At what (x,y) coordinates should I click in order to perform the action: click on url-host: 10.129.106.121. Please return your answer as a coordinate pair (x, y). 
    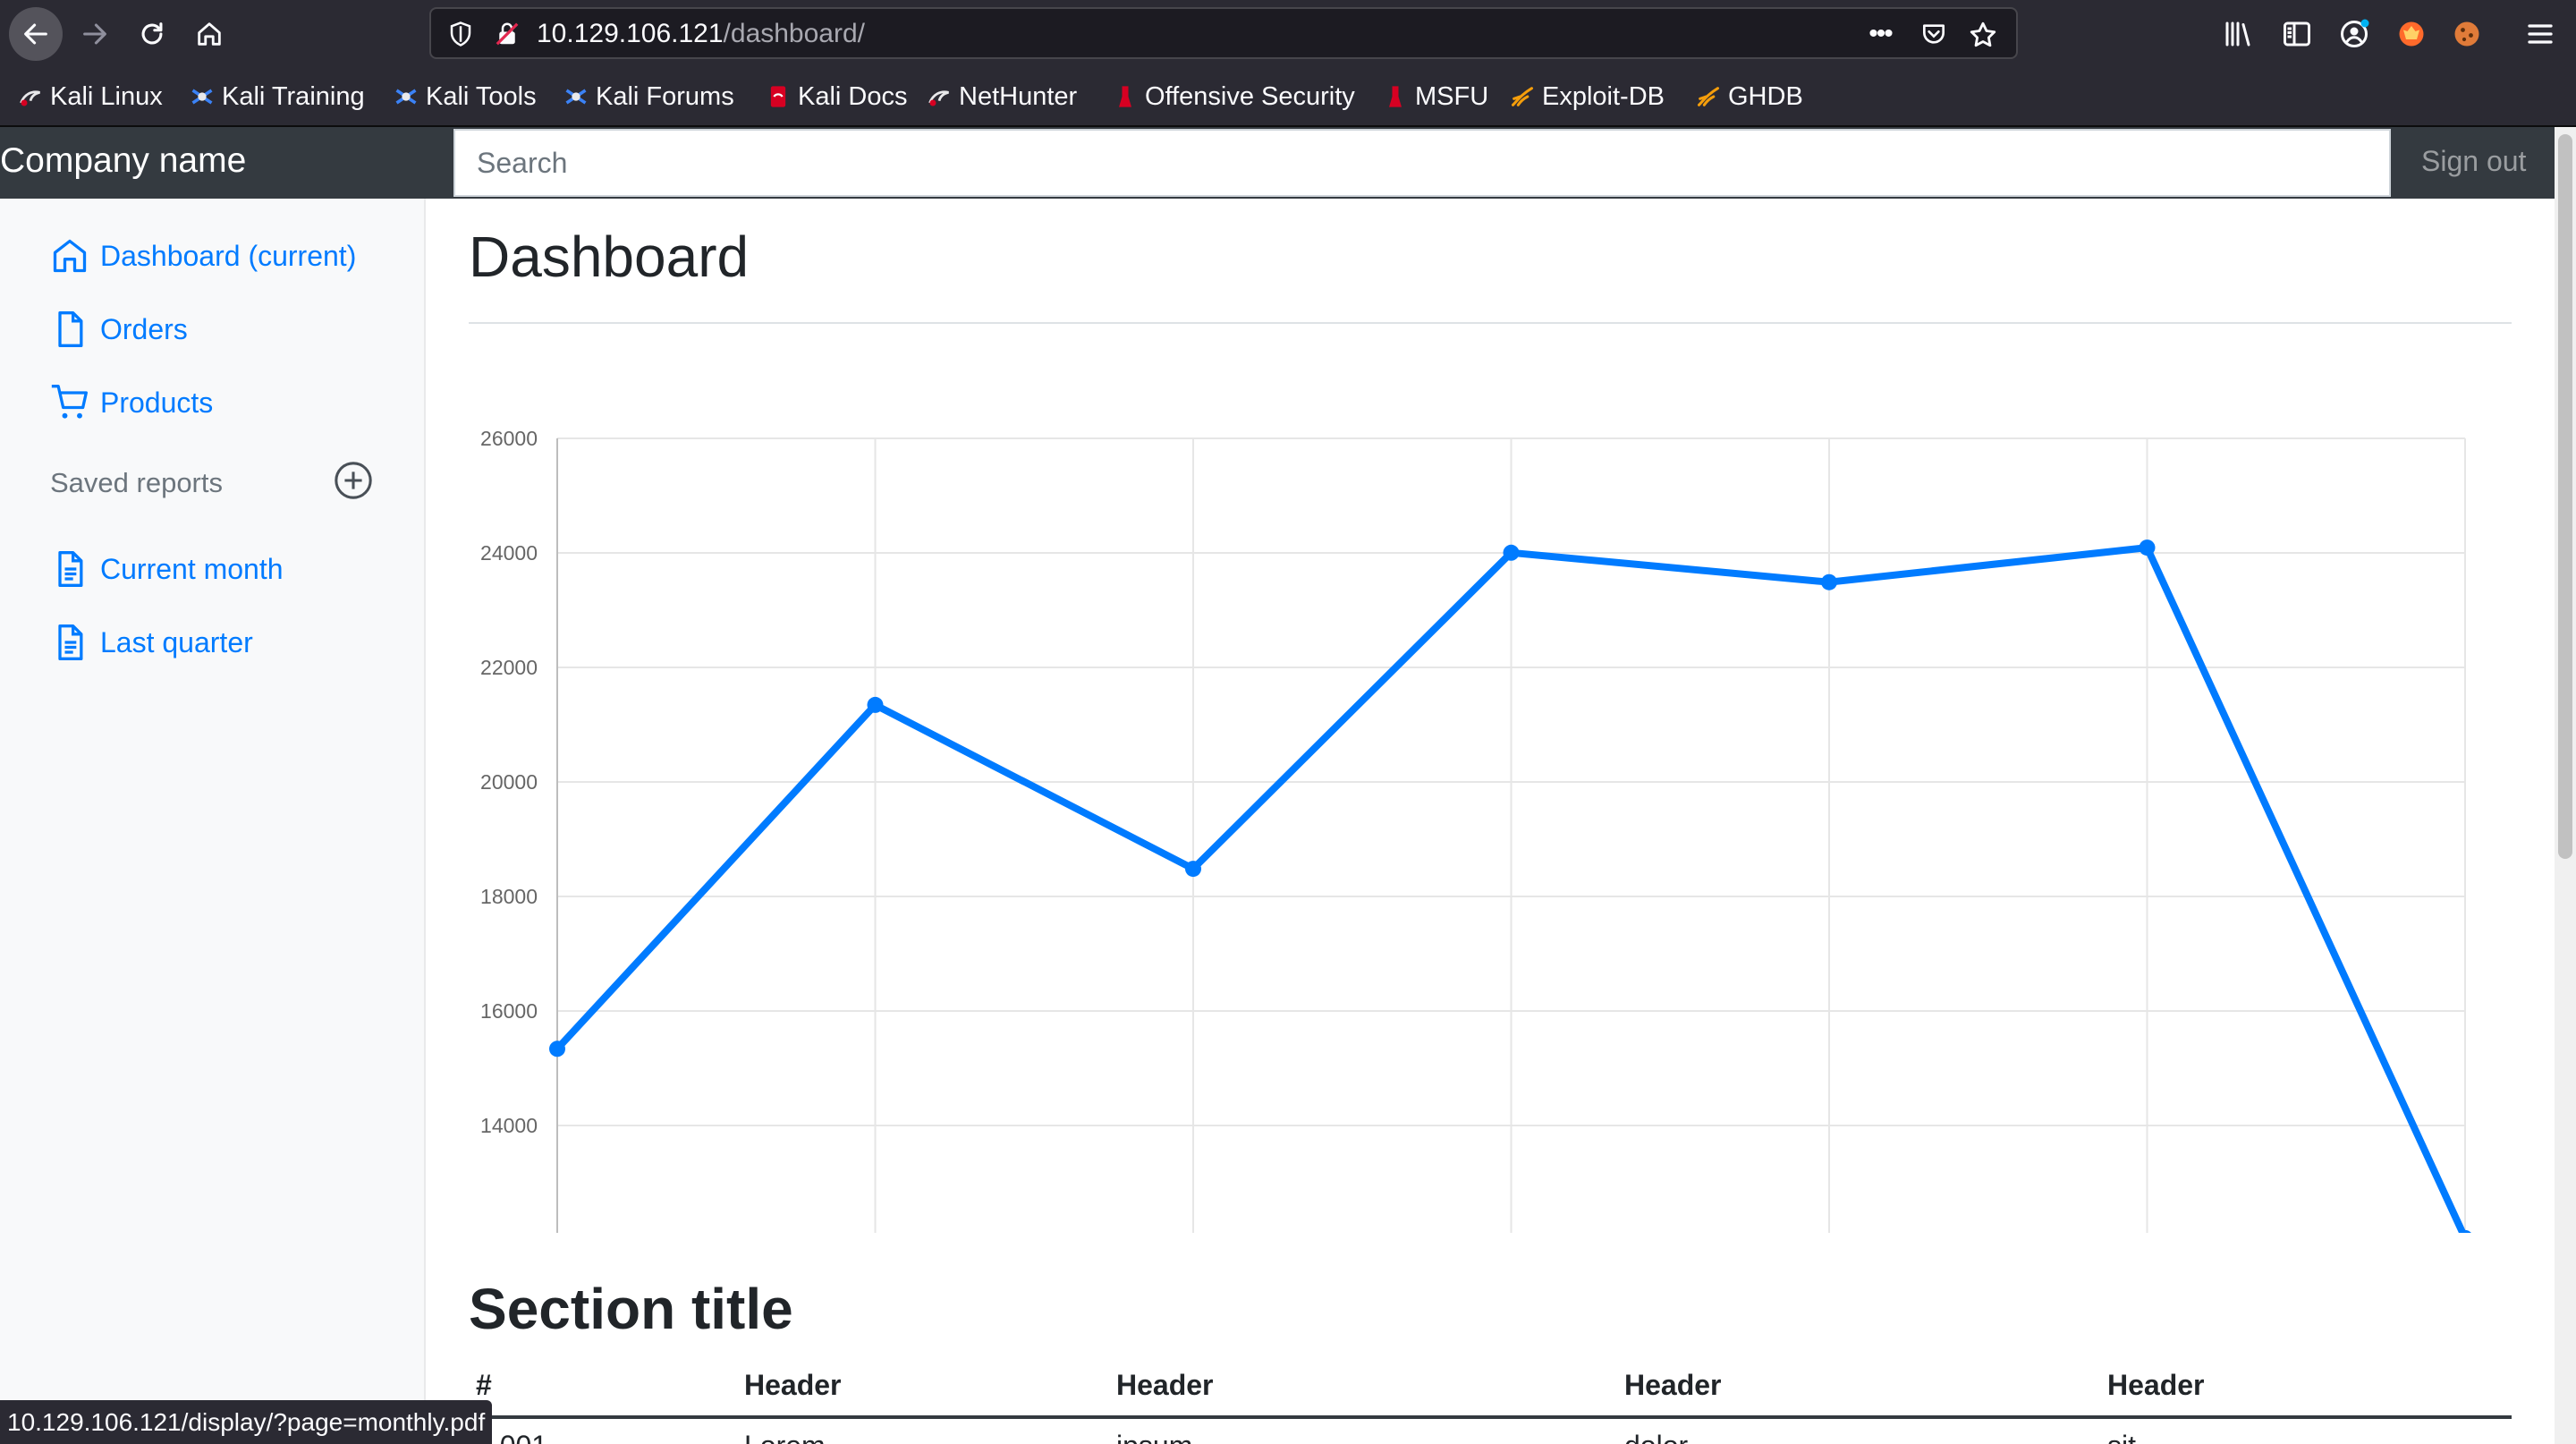
    Looking at the image, I should click on (630, 33).